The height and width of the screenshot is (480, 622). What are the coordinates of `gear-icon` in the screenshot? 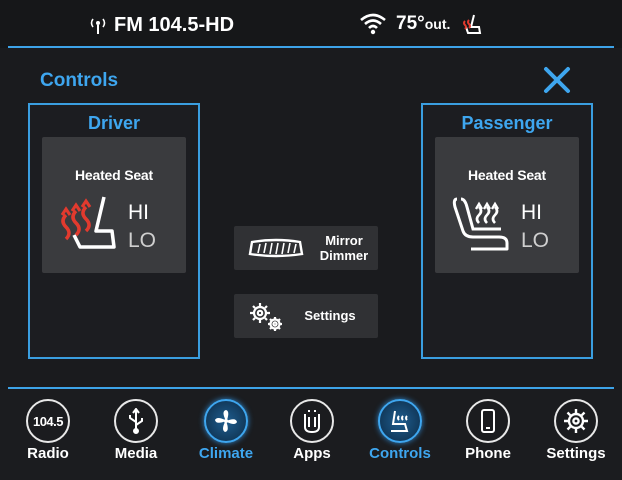 It's located at (576, 421).